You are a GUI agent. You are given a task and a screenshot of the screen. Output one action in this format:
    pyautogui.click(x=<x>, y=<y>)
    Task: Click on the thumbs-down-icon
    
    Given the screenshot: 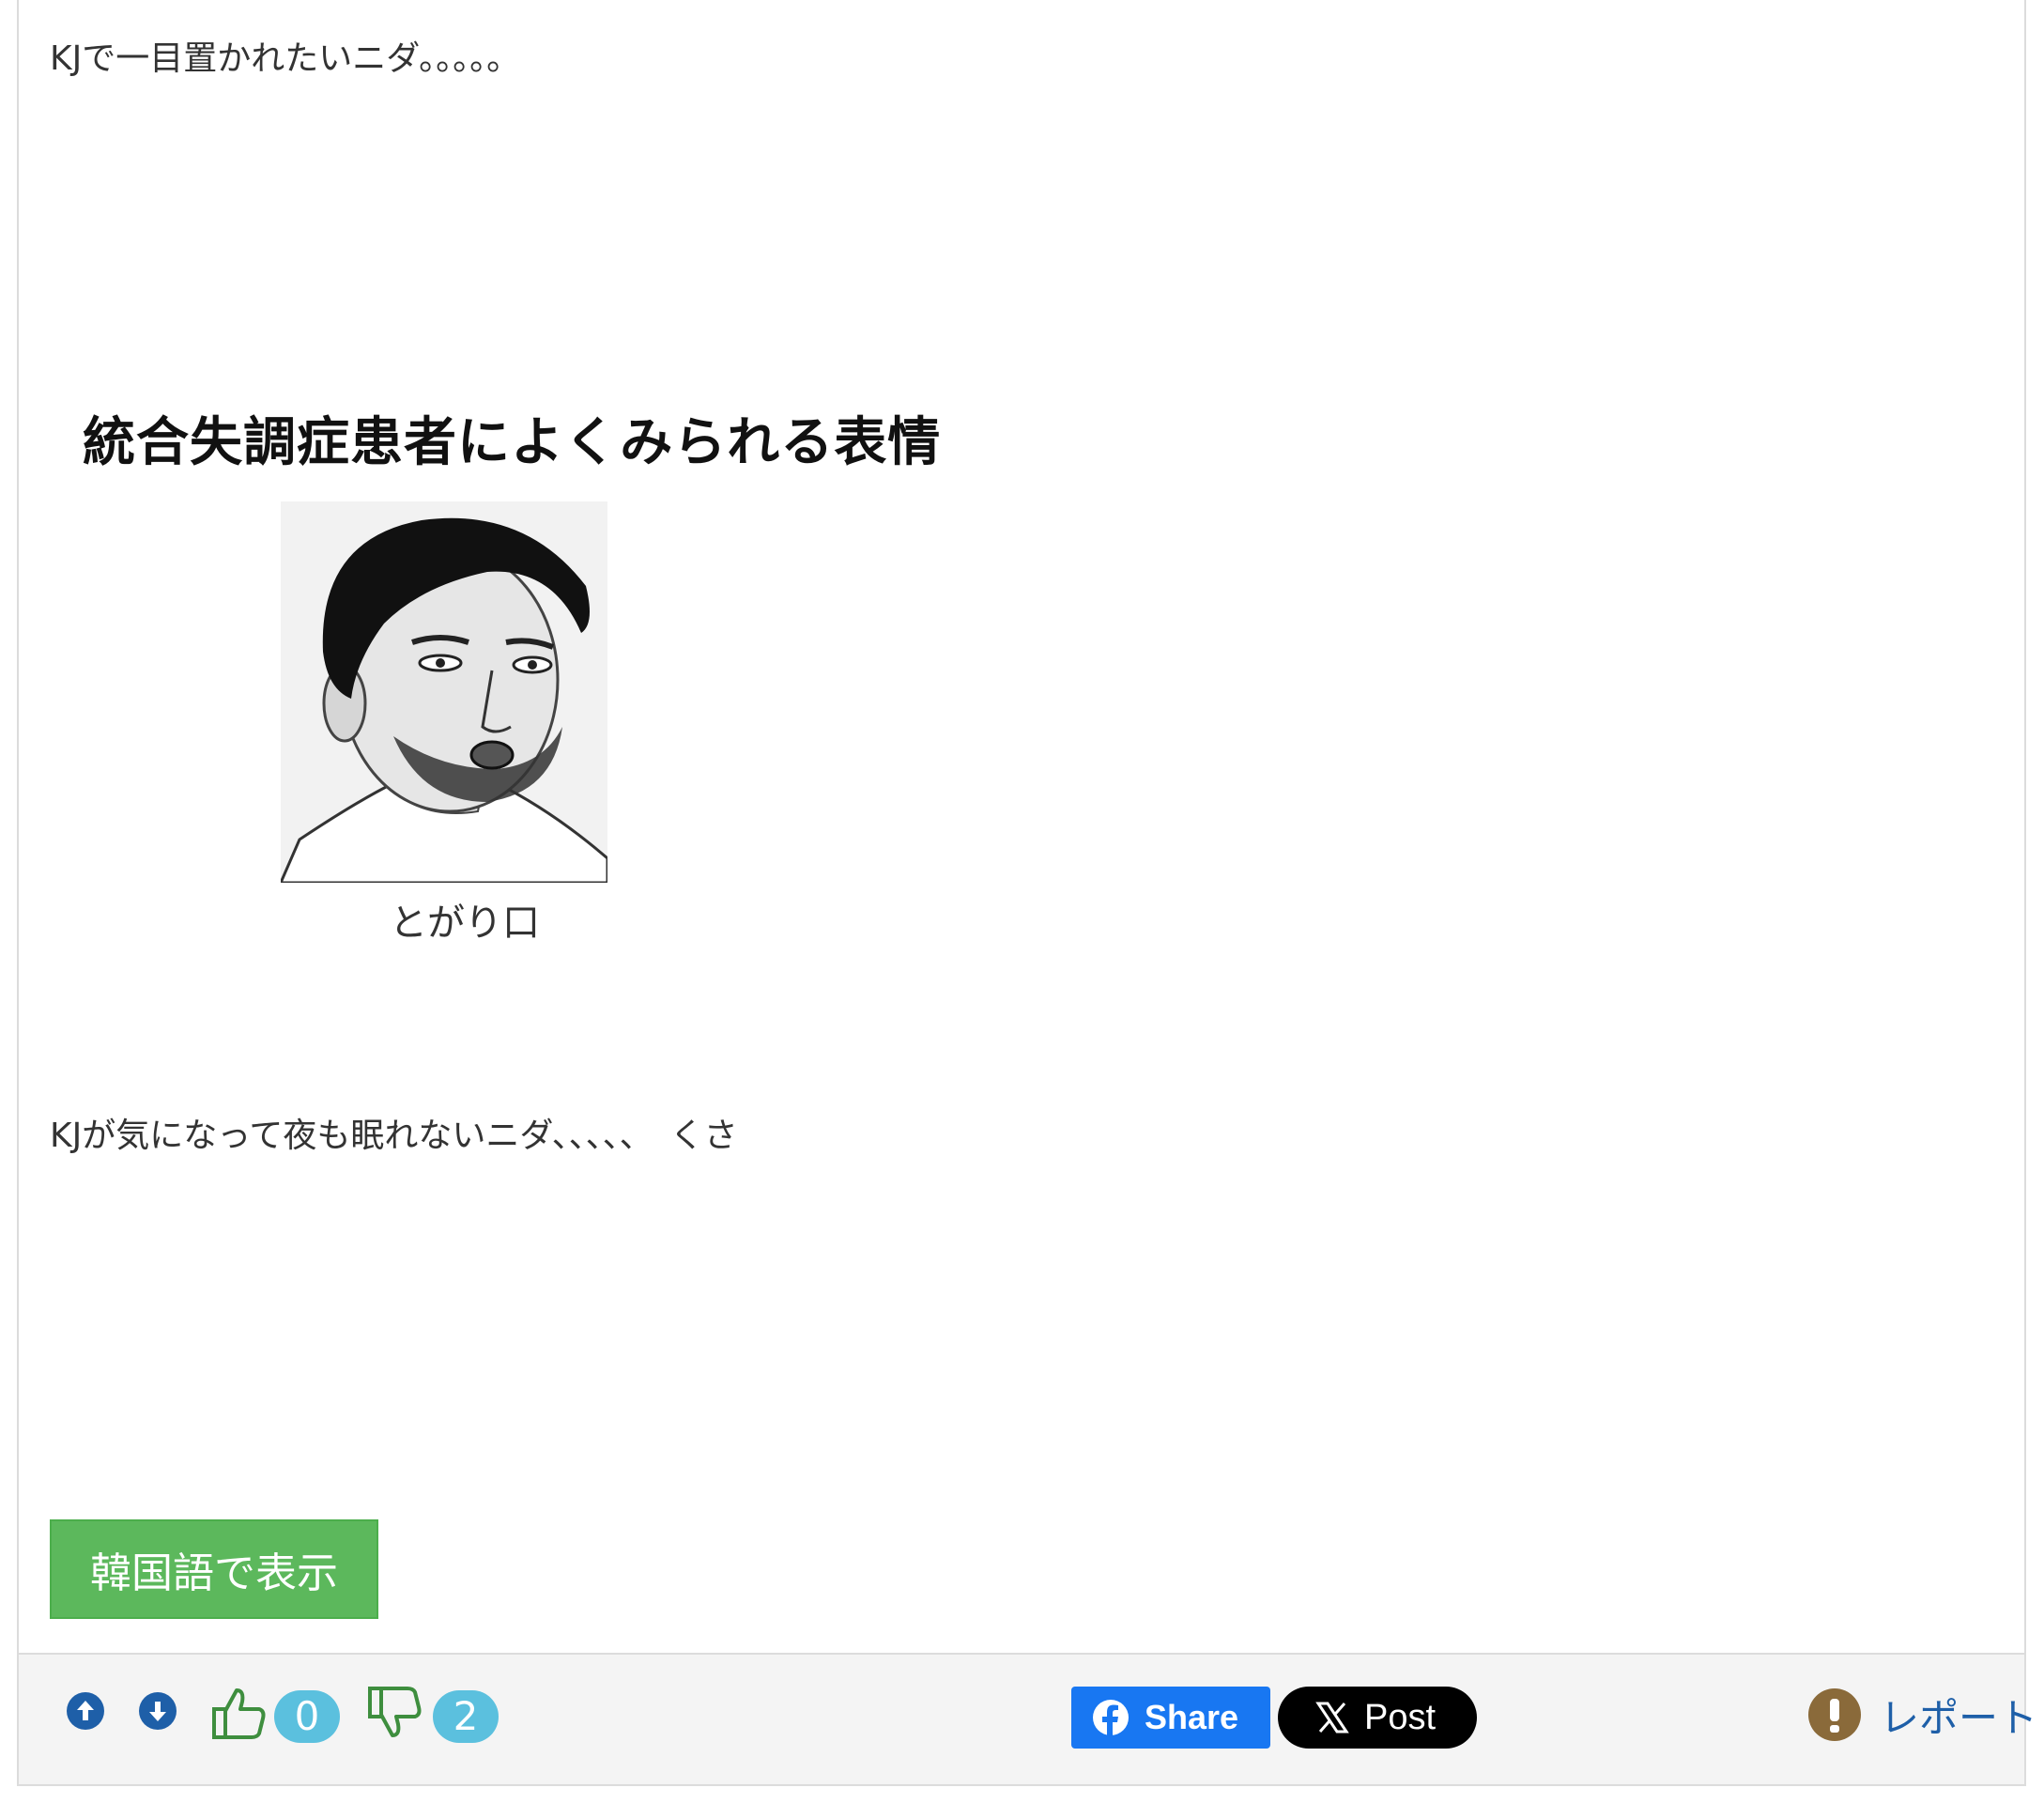 What is the action you would take?
    pyautogui.click(x=394, y=1713)
    